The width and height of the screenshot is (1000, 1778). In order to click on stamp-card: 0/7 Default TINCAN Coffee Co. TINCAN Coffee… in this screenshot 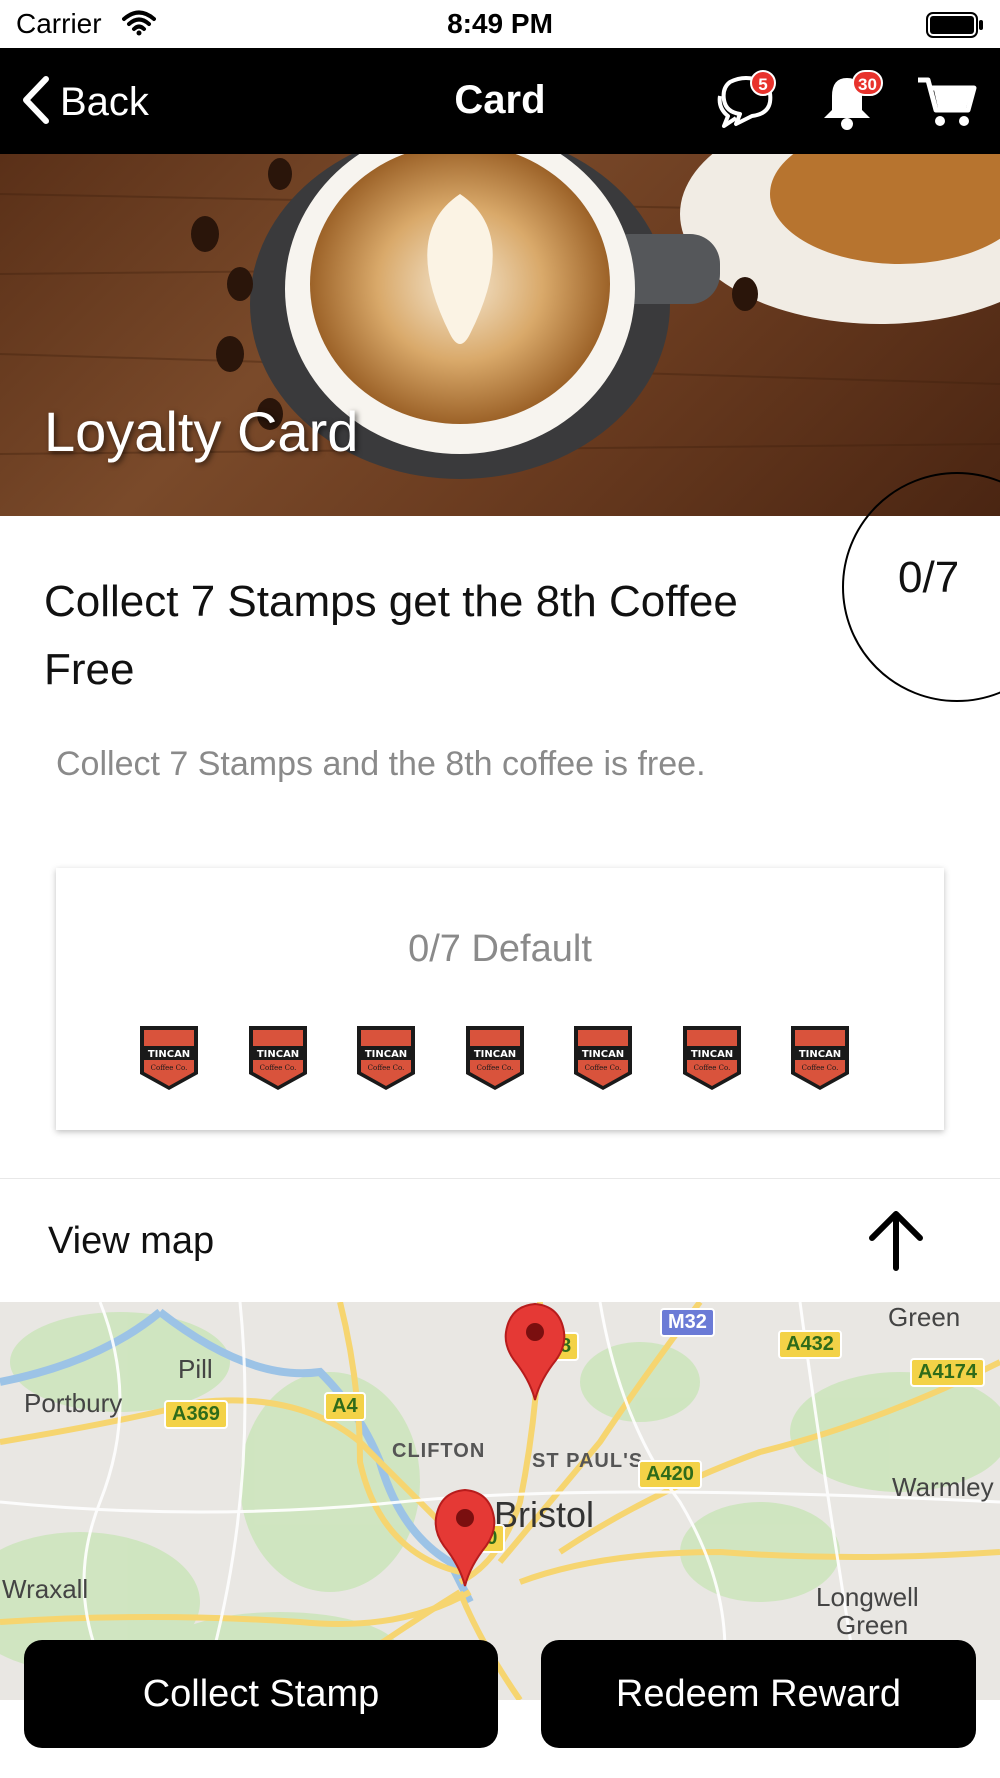, I will do `click(500, 999)`.